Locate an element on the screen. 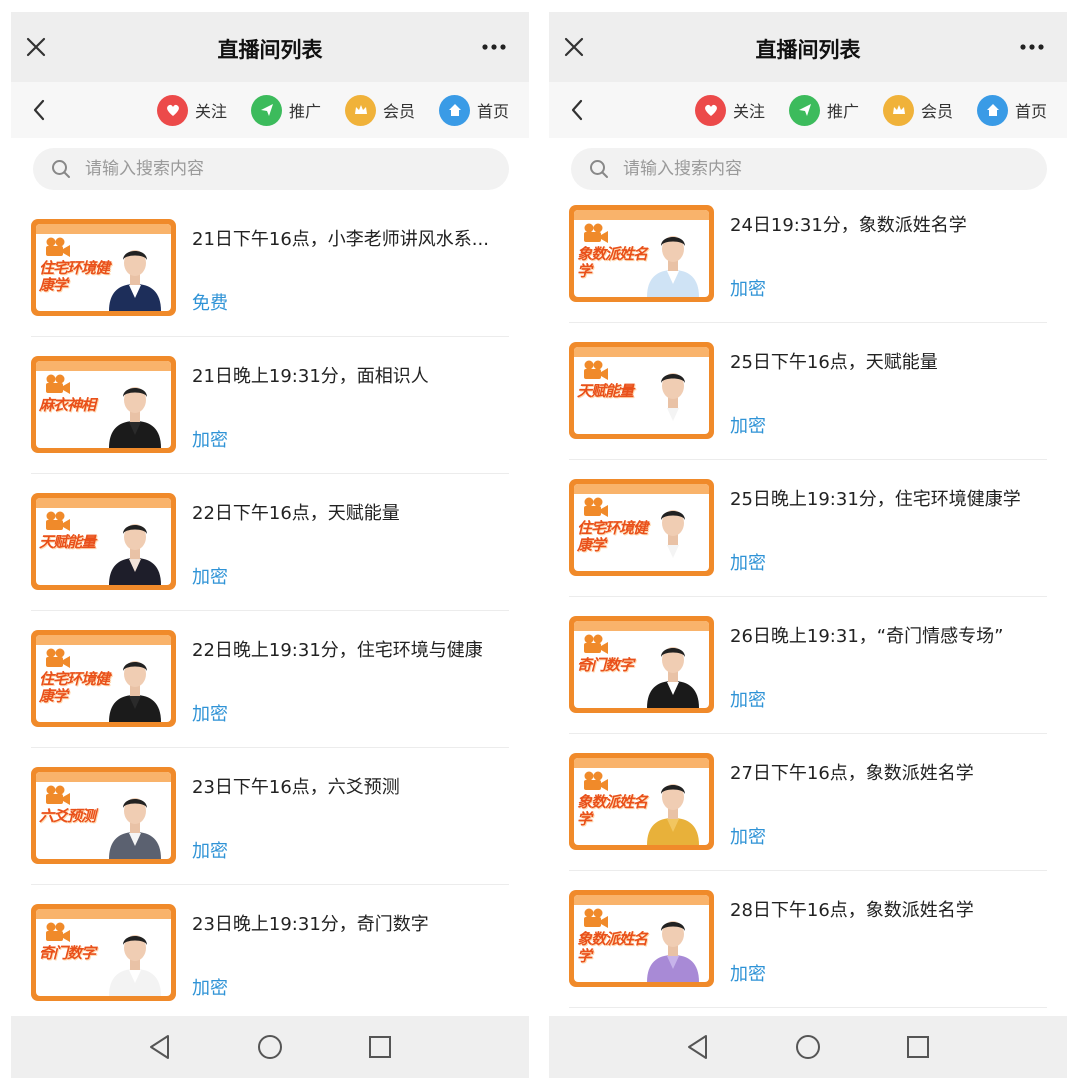  room-title: 25日下午16点，天赋能量 is located at coordinates (891, 361).